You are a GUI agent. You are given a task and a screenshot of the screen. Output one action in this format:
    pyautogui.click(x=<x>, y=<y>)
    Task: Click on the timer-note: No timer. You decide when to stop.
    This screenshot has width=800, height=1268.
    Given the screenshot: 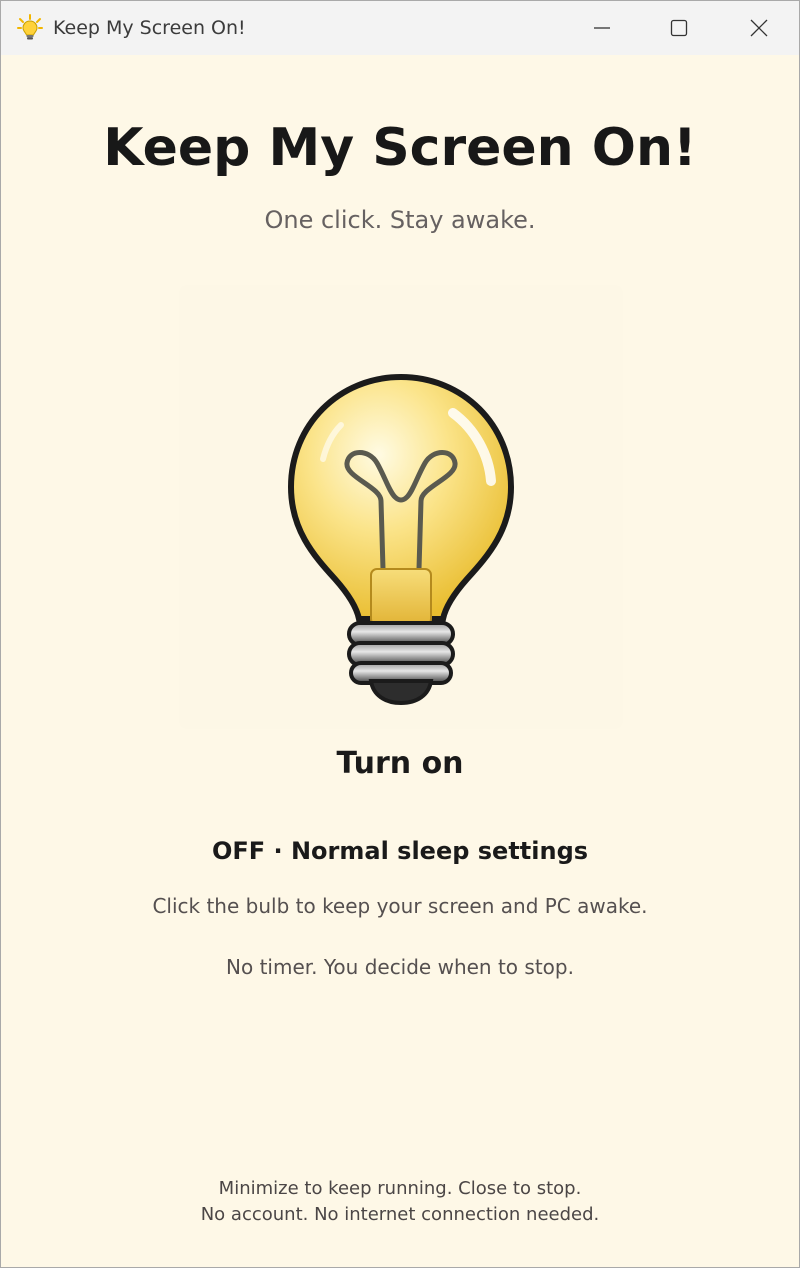 What is the action you would take?
    pyautogui.click(x=400, y=967)
    